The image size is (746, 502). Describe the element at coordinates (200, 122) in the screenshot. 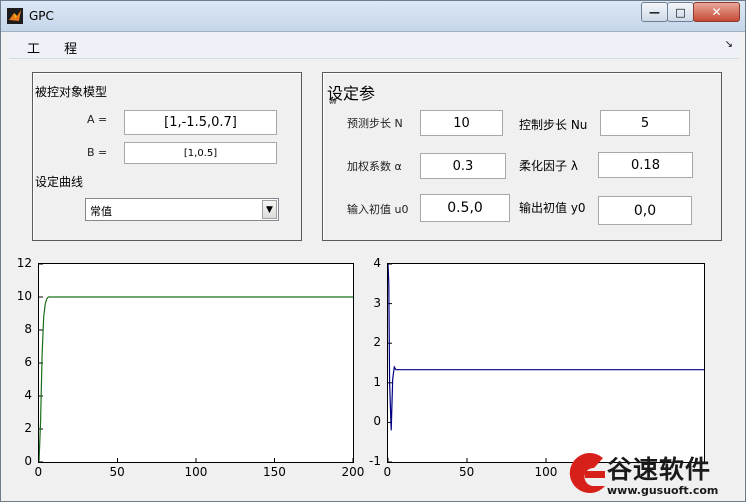

I see `a-polynomial-input: [1,-1.5,0.7]` at that location.